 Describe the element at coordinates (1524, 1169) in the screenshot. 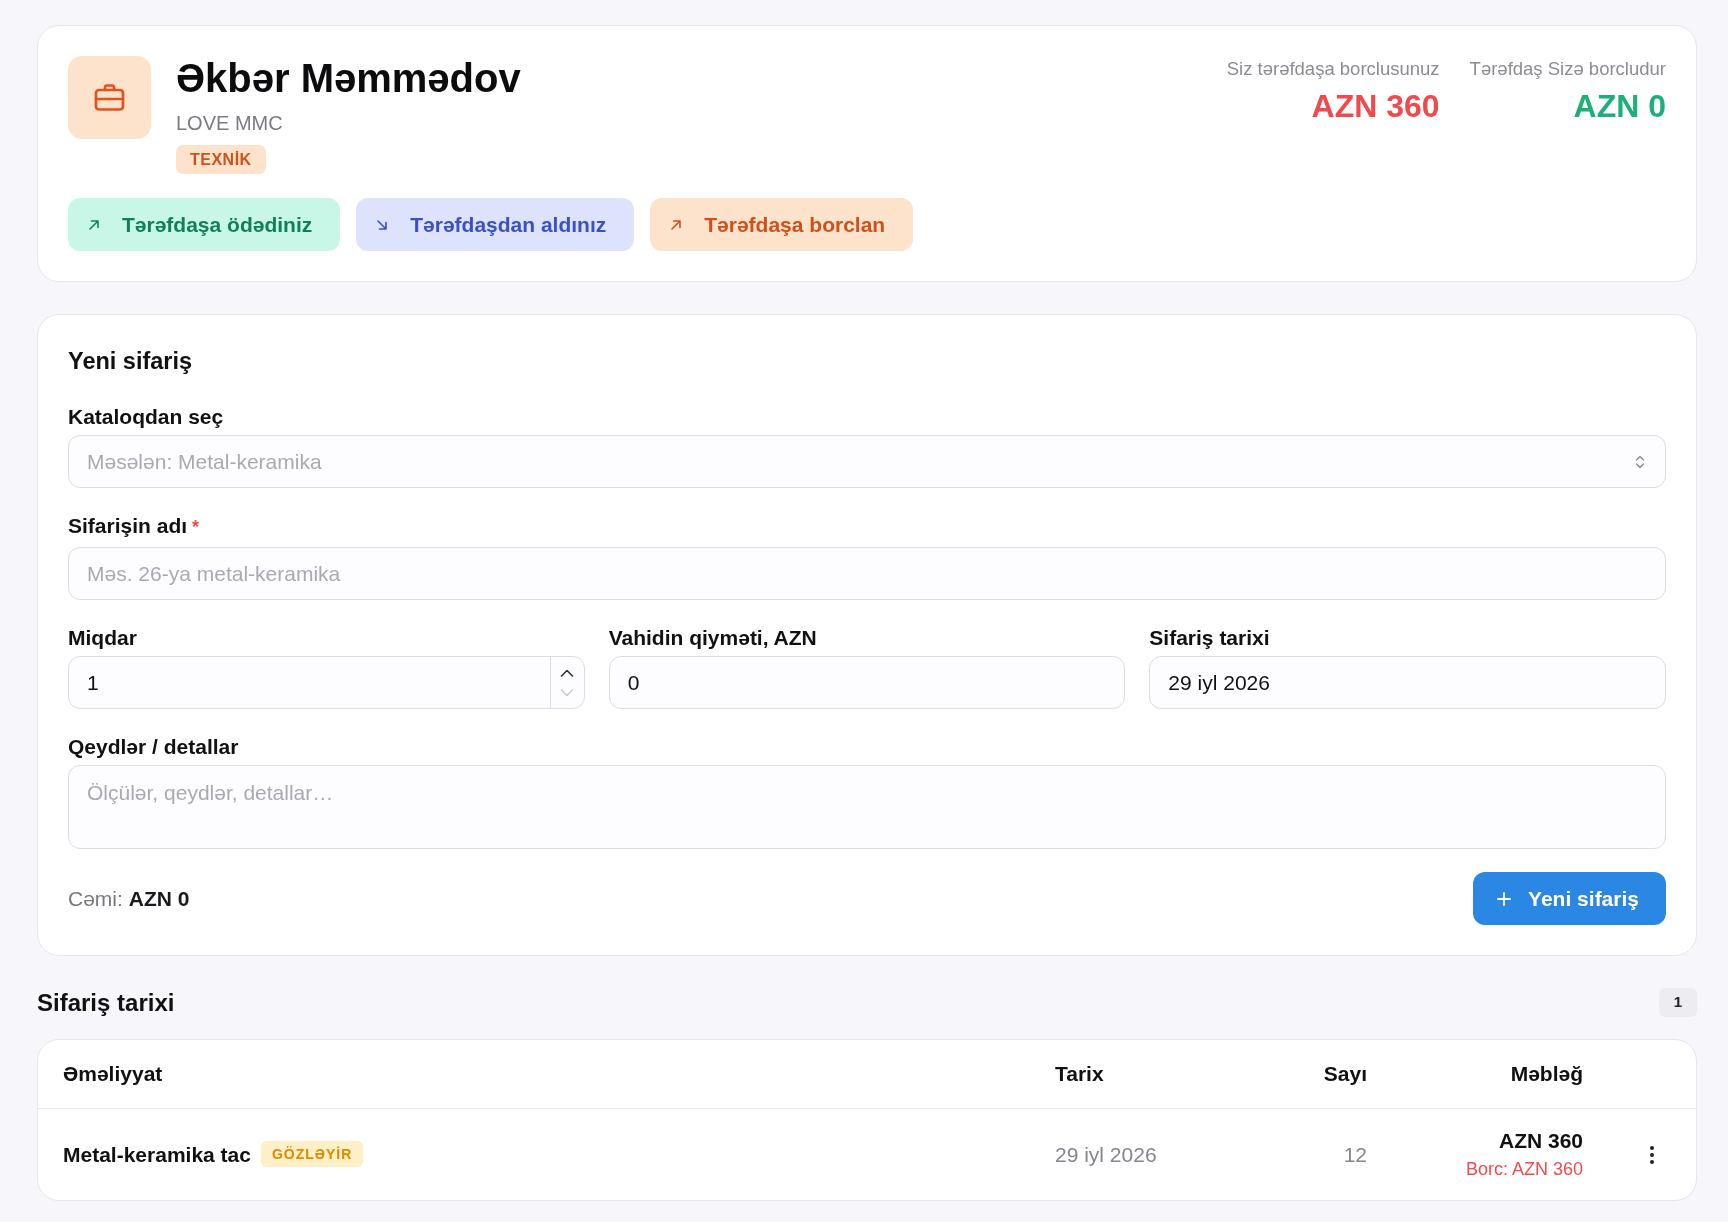

I see `debt-text: Borc: AZN 360` at that location.